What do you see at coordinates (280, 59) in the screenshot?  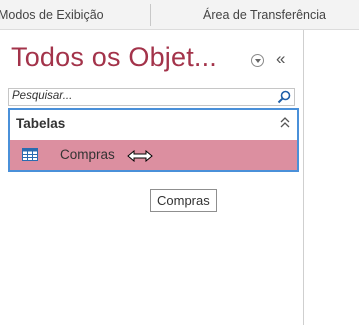 I see `collapse-pane-button: «` at bounding box center [280, 59].